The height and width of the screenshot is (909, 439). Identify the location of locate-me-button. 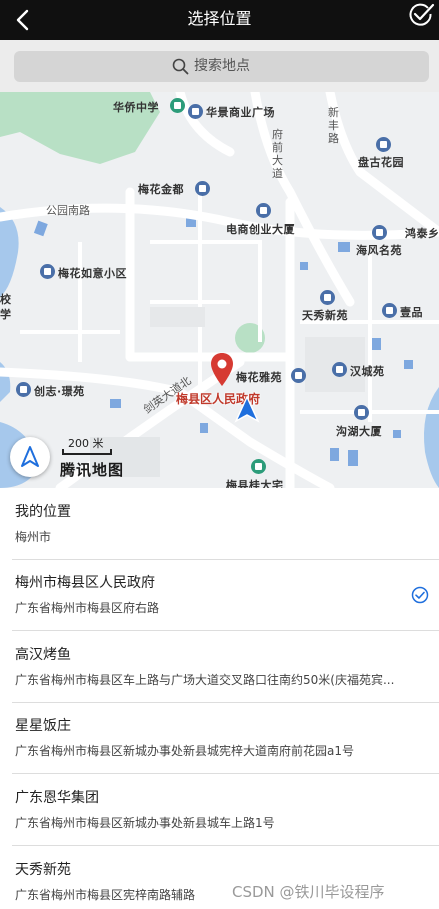
(30, 457).